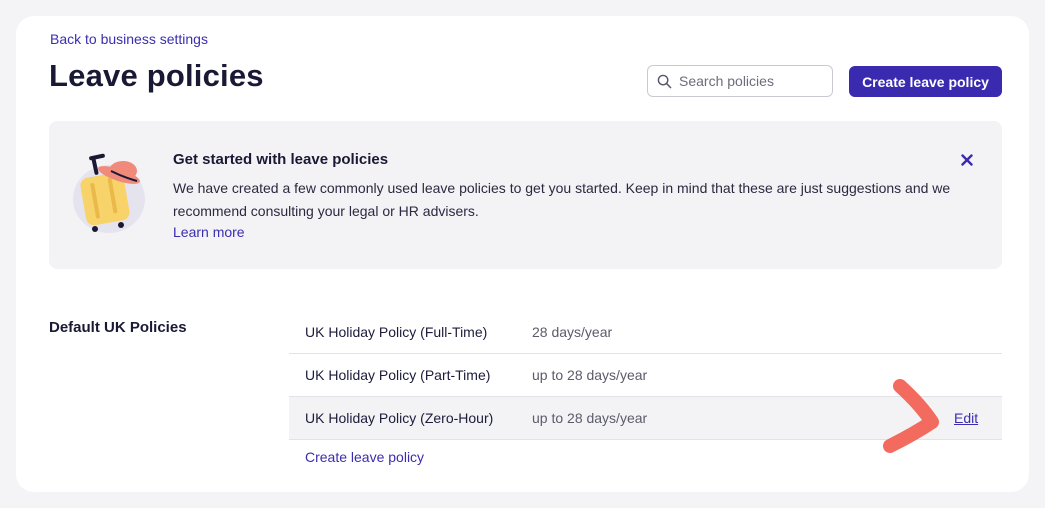 The width and height of the screenshot is (1045, 508). What do you see at coordinates (396, 332) in the screenshot?
I see `policy-name: UK Holiday Policy (Full-Time)` at bounding box center [396, 332].